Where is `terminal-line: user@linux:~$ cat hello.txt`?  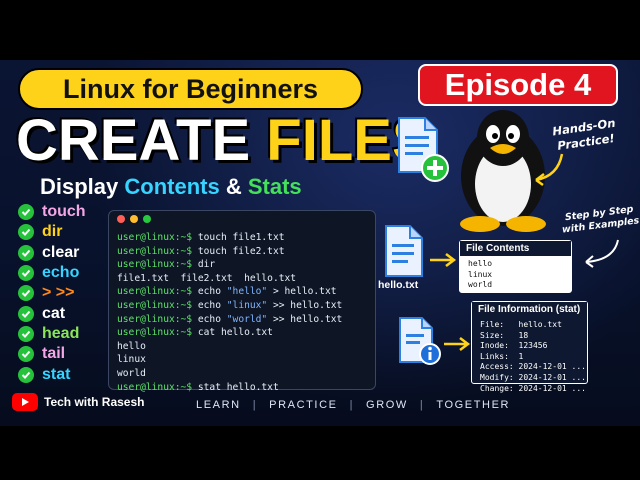
terminal-line: user@linux:~$ cat hello.txt is located at coordinates (242, 333).